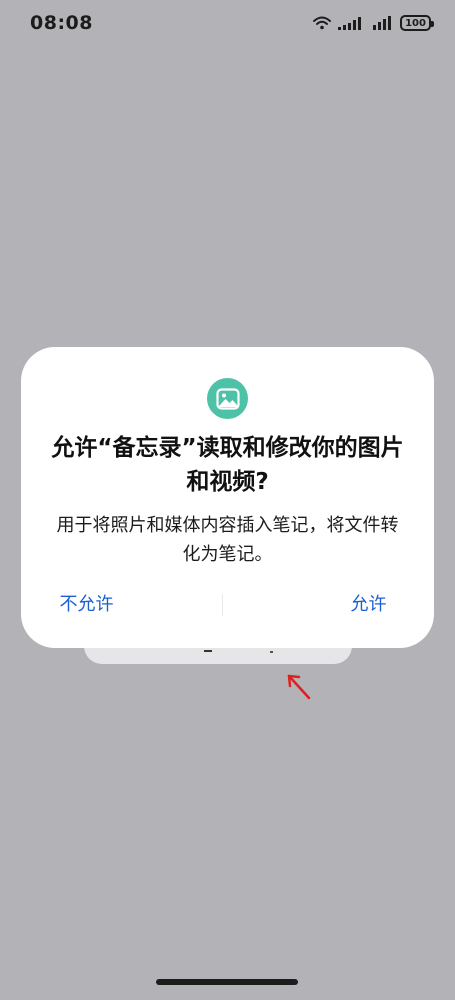 Image resolution: width=455 pixels, height=1000 pixels. I want to click on battery-level: 100, so click(415, 23).